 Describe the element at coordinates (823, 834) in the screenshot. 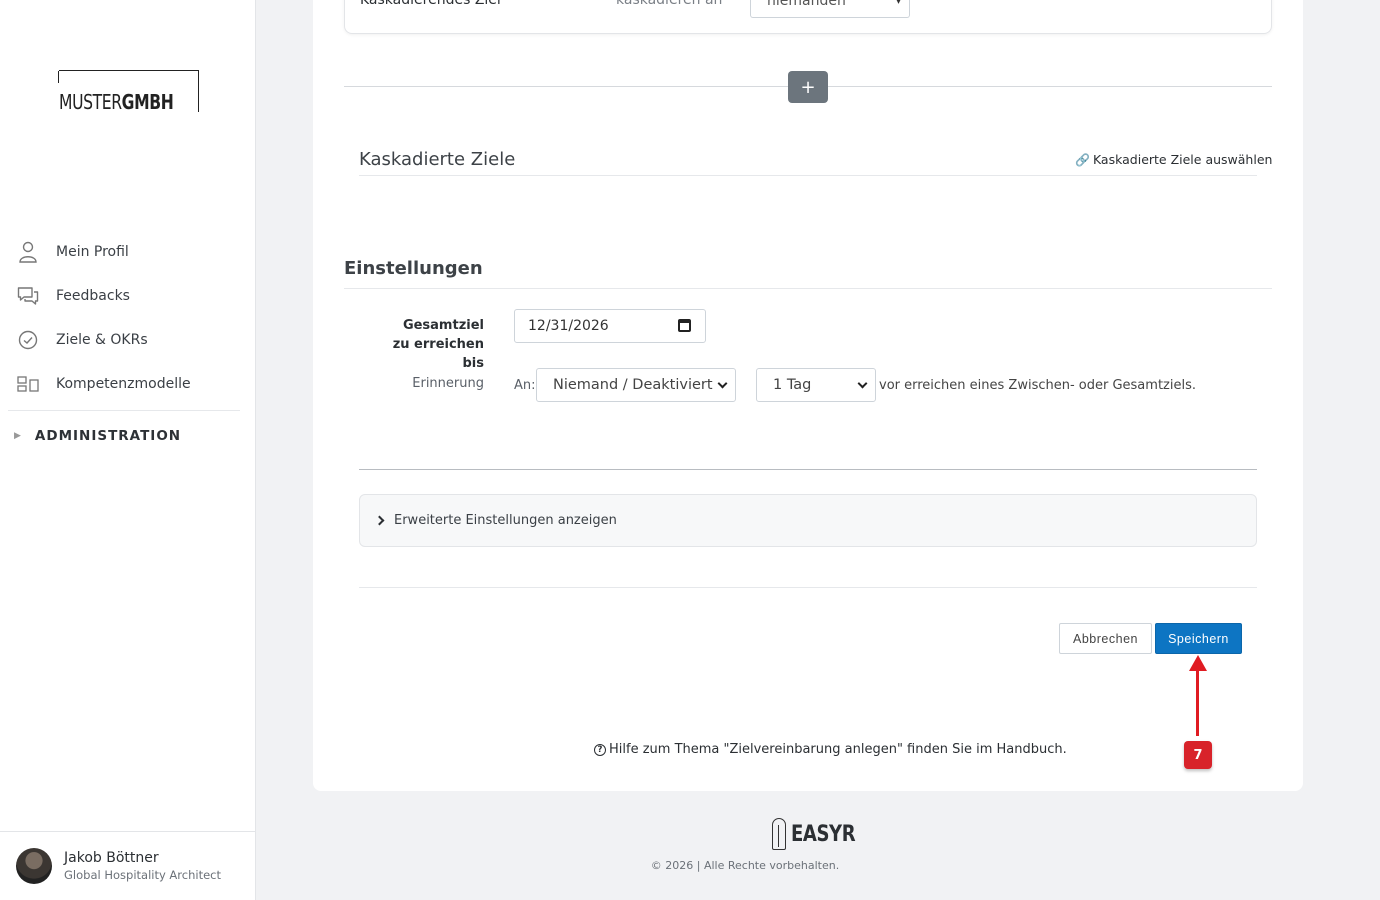

I see `footer-brand: EASYR` at that location.